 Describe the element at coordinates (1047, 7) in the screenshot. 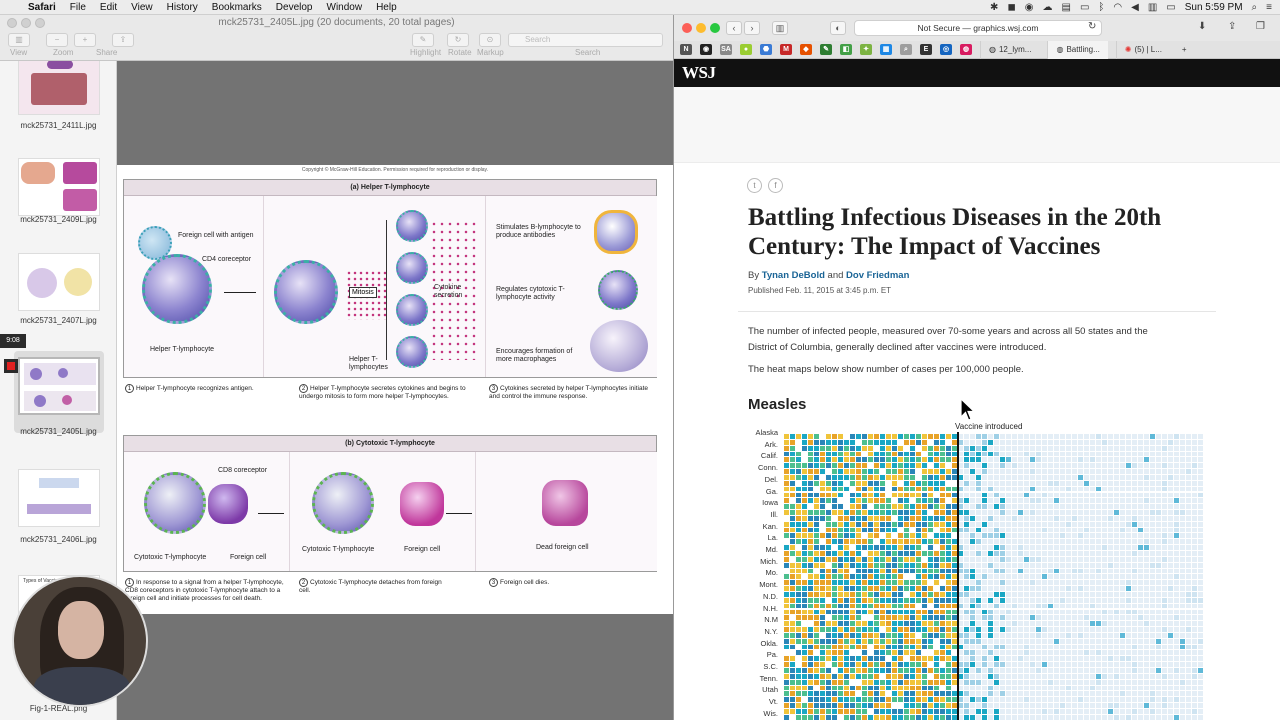

I see `cloud-icon: ☁` at that location.